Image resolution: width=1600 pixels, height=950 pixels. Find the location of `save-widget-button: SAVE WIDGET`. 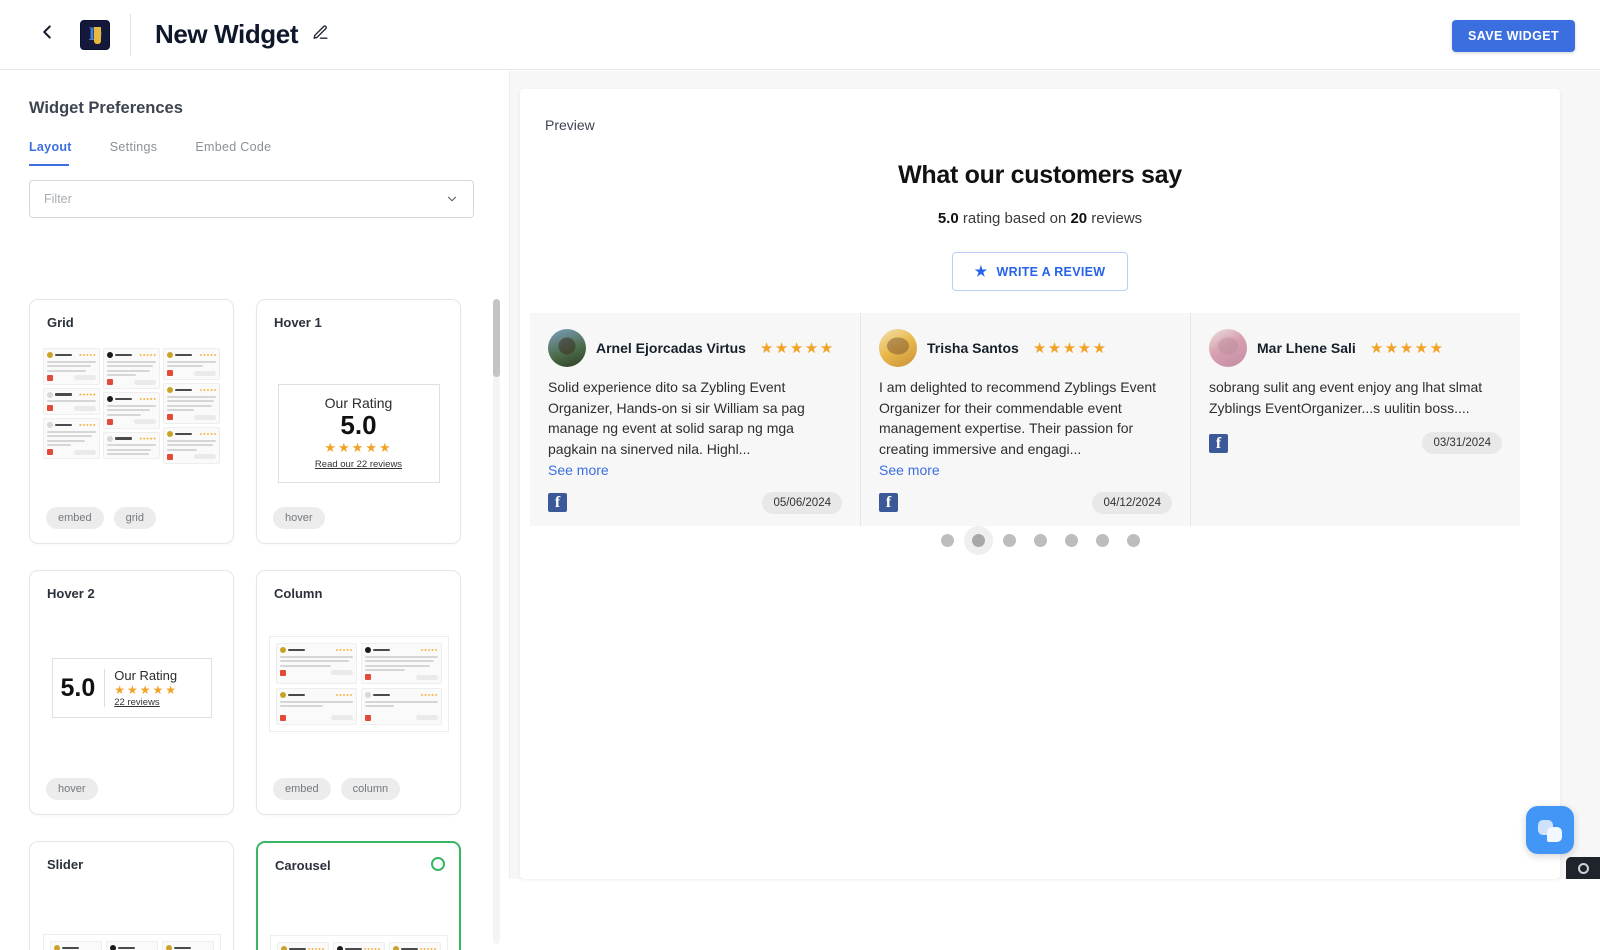

save-widget-button: SAVE WIDGET is located at coordinates (1513, 36).